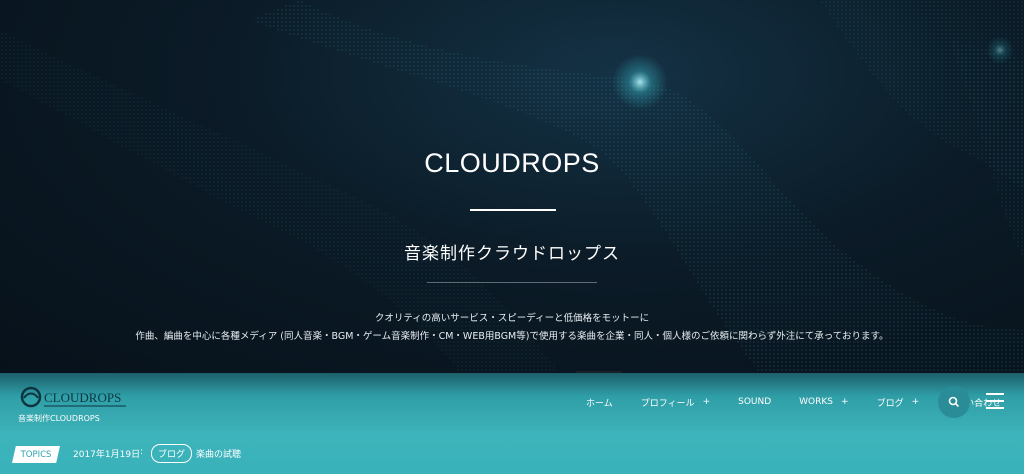 The image size is (1024, 474). I want to click on hero-subtitle: 音楽制作クラウドロップス, so click(512, 254).